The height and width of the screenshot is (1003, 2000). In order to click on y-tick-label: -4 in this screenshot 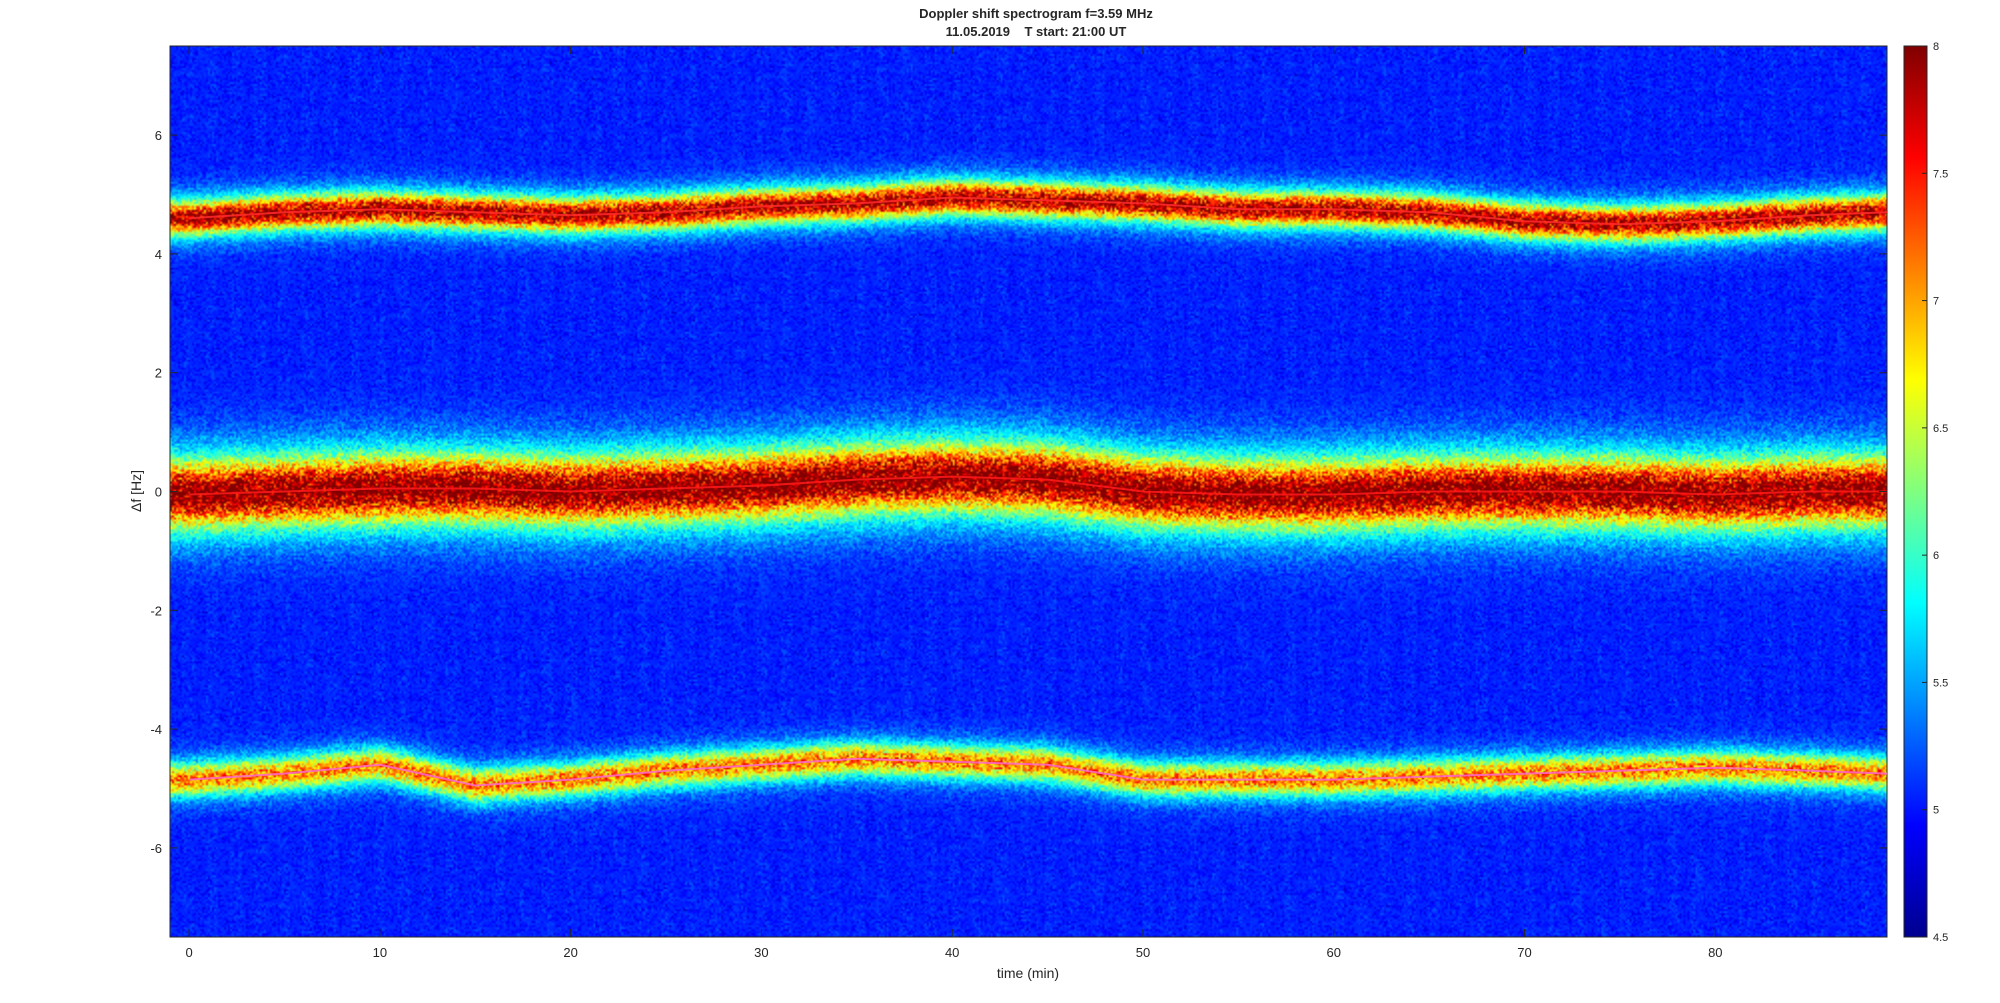, I will do `click(156, 729)`.